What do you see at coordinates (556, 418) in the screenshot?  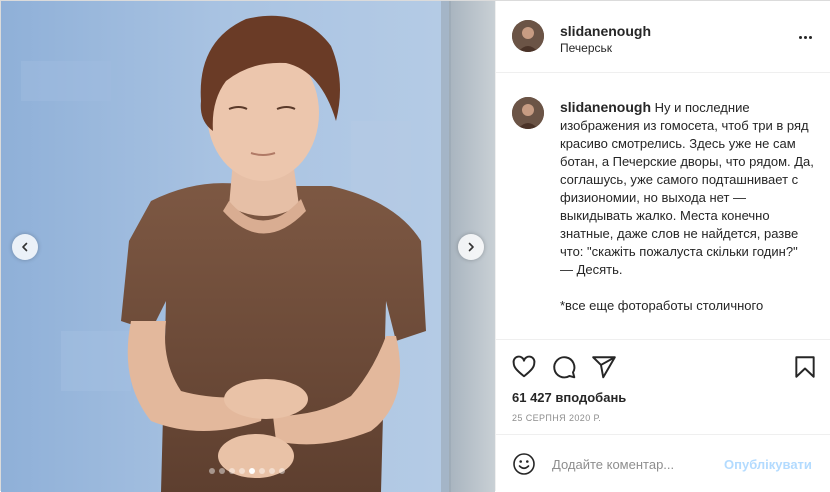 I see `post-date: 25 СЕРПНЯ 2020 Р.` at bounding box center [556, 418].